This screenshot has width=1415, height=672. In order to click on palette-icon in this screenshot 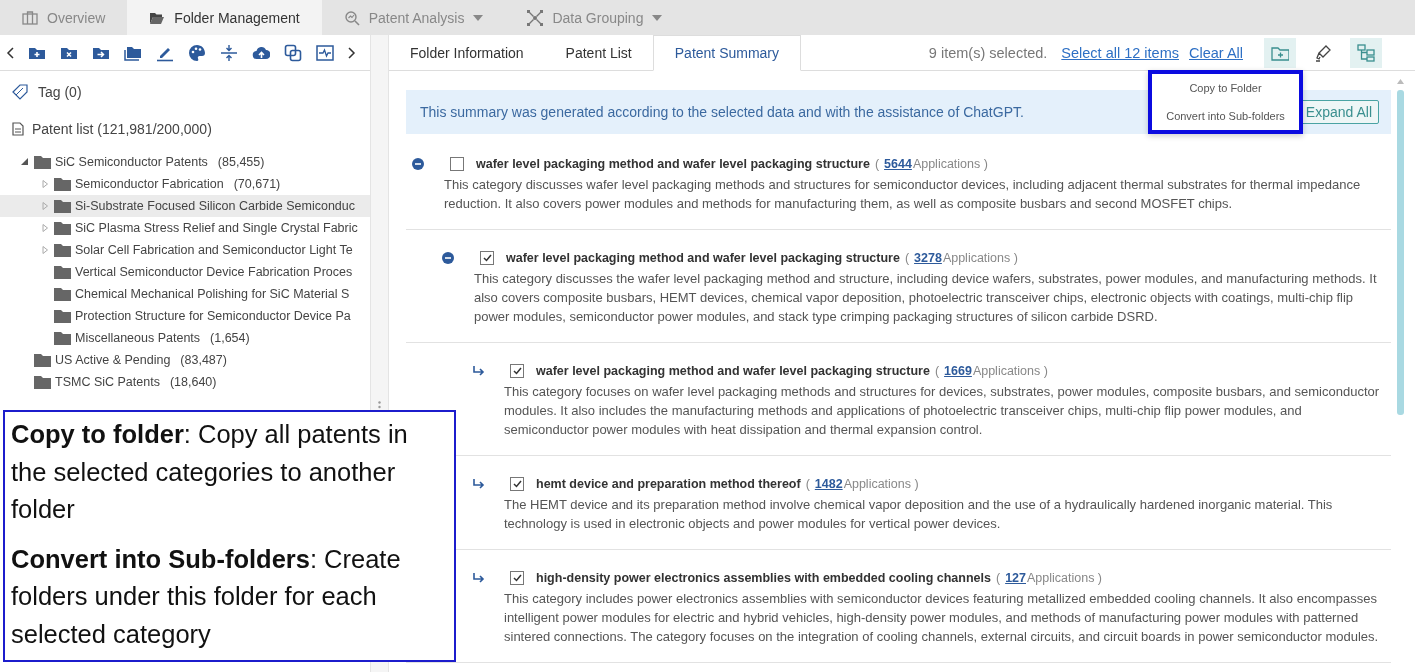, I will do `click(197, 52)`.